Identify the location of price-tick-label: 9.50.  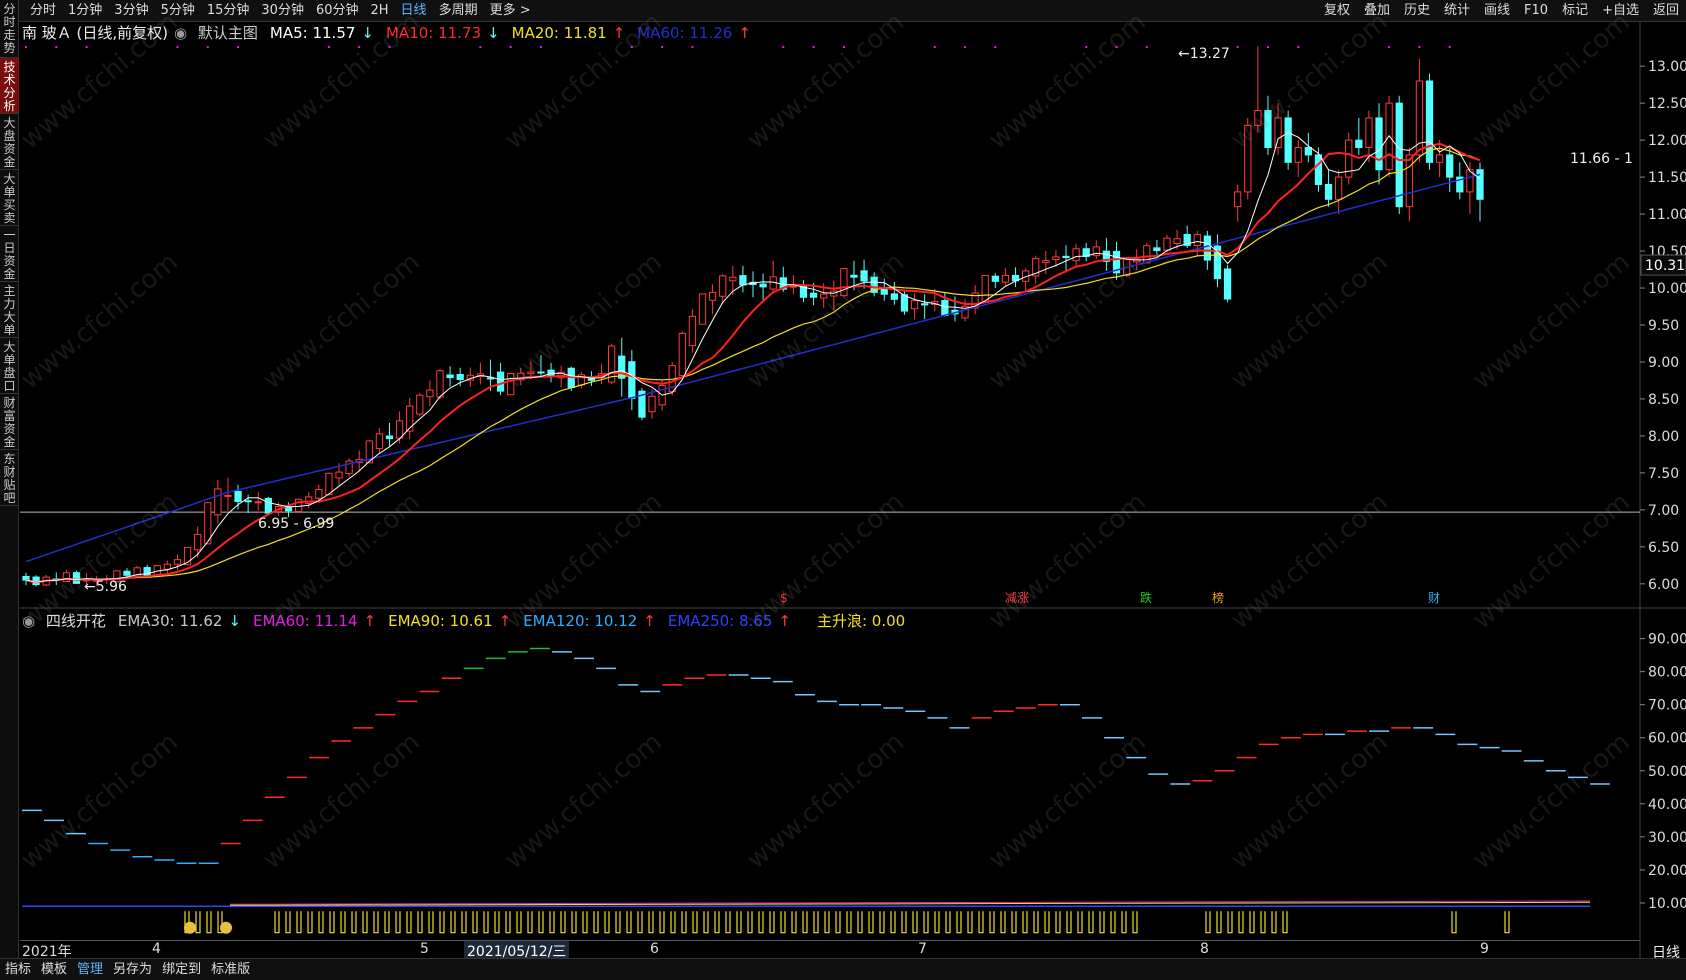
(1663, 326).